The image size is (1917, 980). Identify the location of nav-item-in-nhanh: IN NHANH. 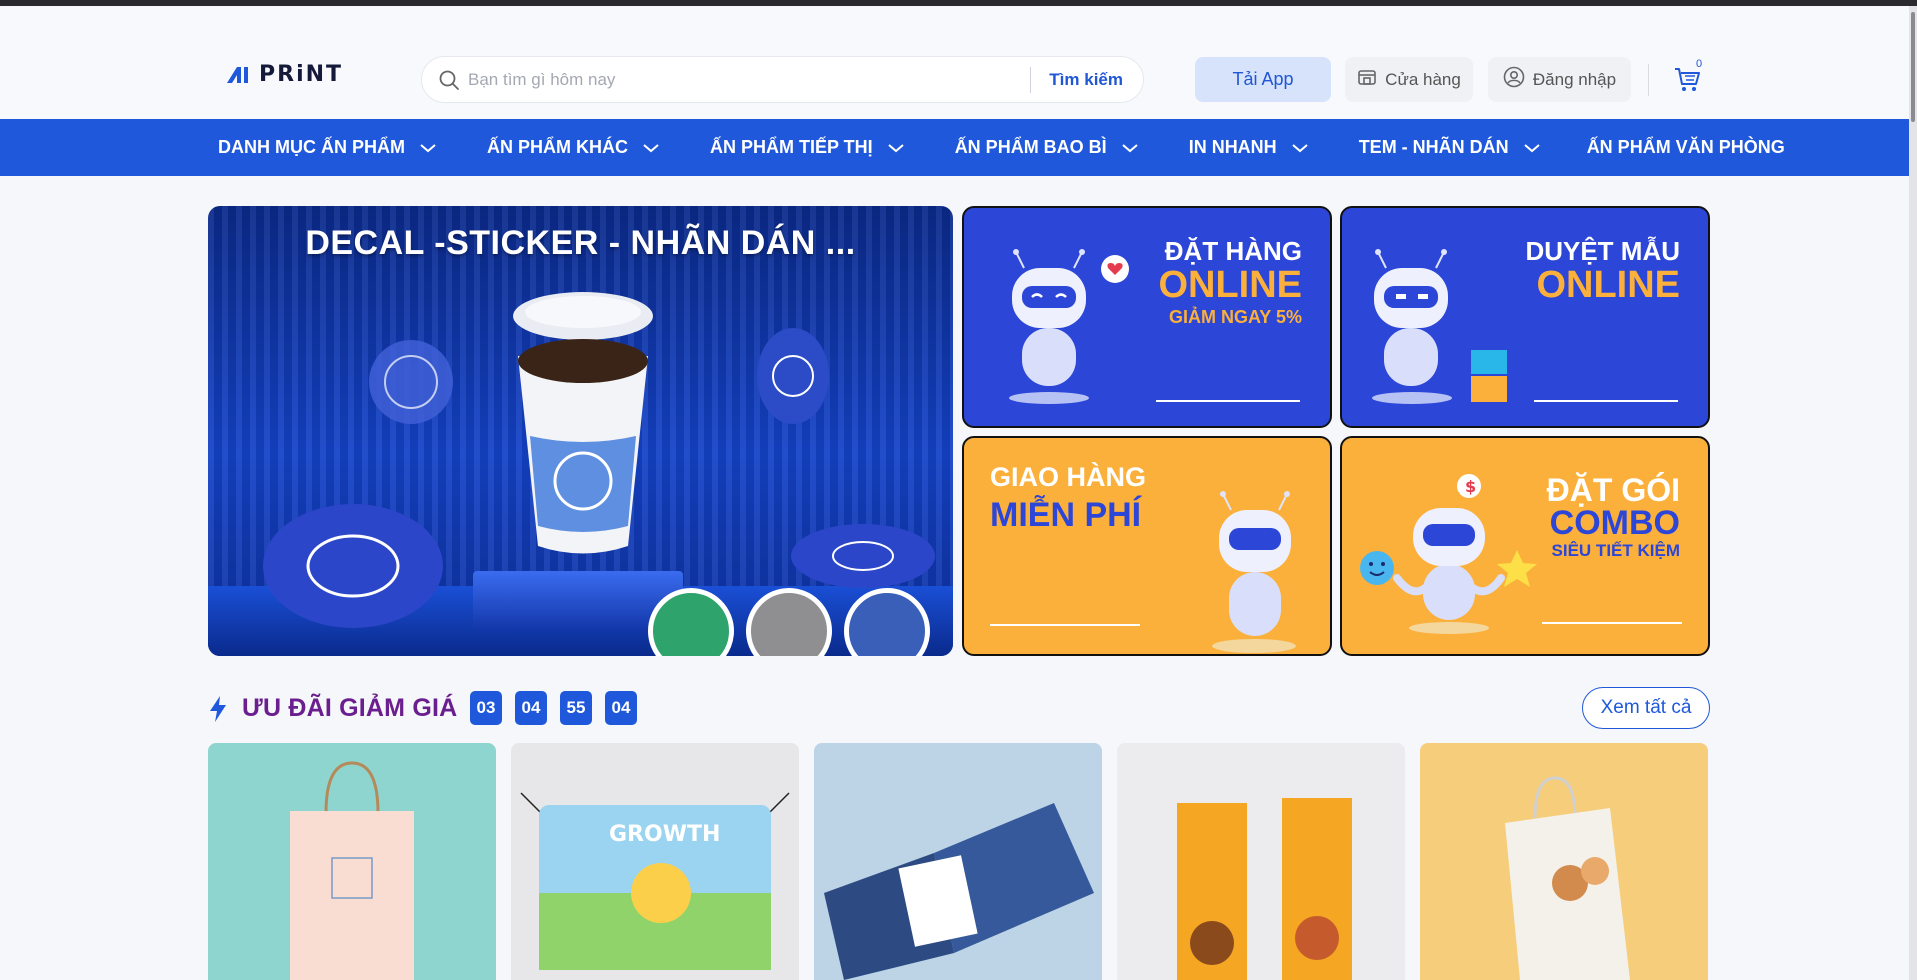
(1249, 147).